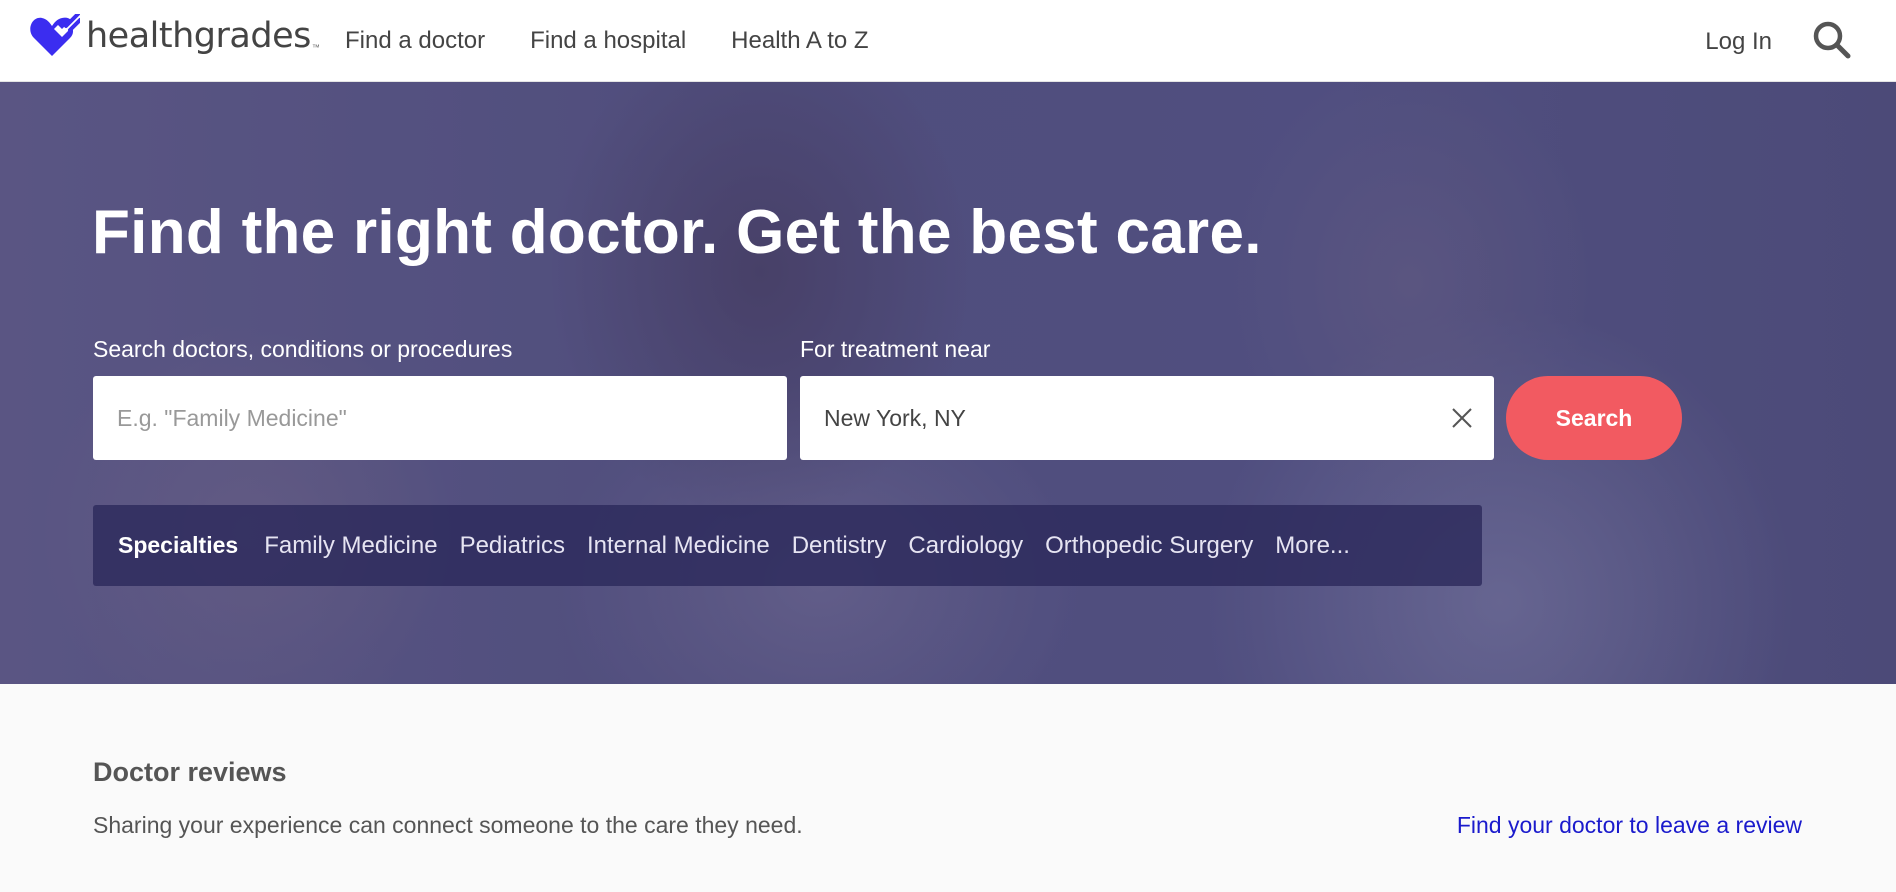  Describe the element at coordinates (315, 47) in the screenshot. I see `logo-trademark: ™` at that location.